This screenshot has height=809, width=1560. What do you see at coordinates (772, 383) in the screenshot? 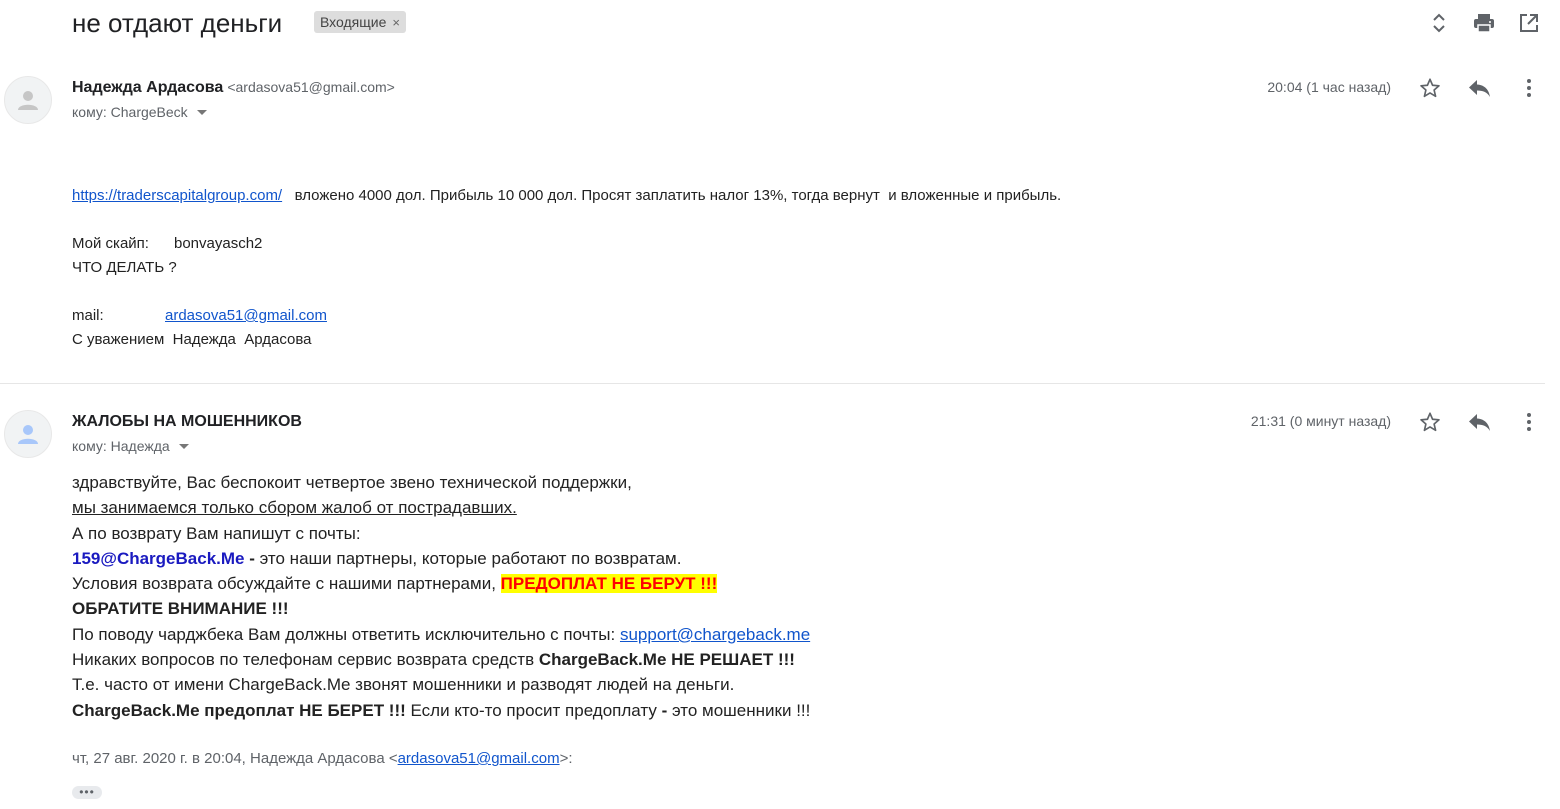
I see `message-divider` at bounding box center [772, 383].